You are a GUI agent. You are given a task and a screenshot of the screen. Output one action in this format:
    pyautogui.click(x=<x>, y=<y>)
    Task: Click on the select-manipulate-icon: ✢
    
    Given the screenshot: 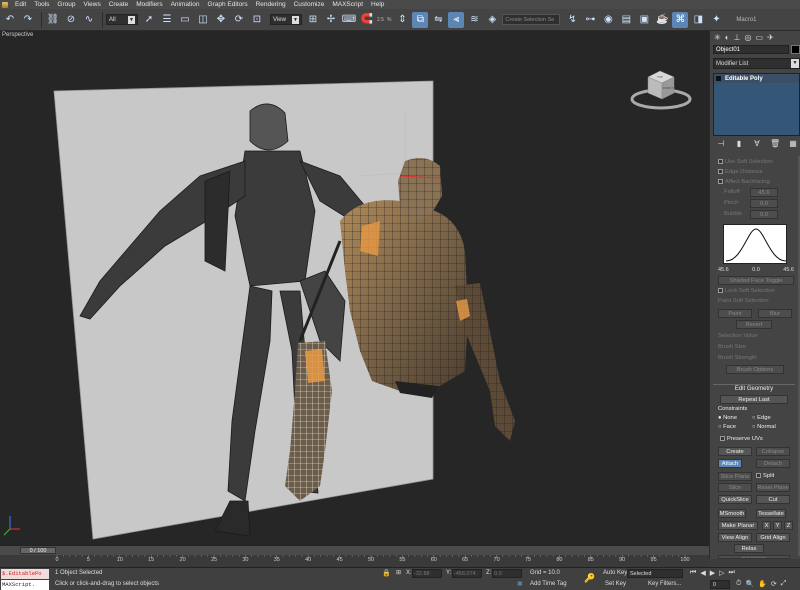 What is the action you would take?
    pyautogui.click(x=331, y=20)
    